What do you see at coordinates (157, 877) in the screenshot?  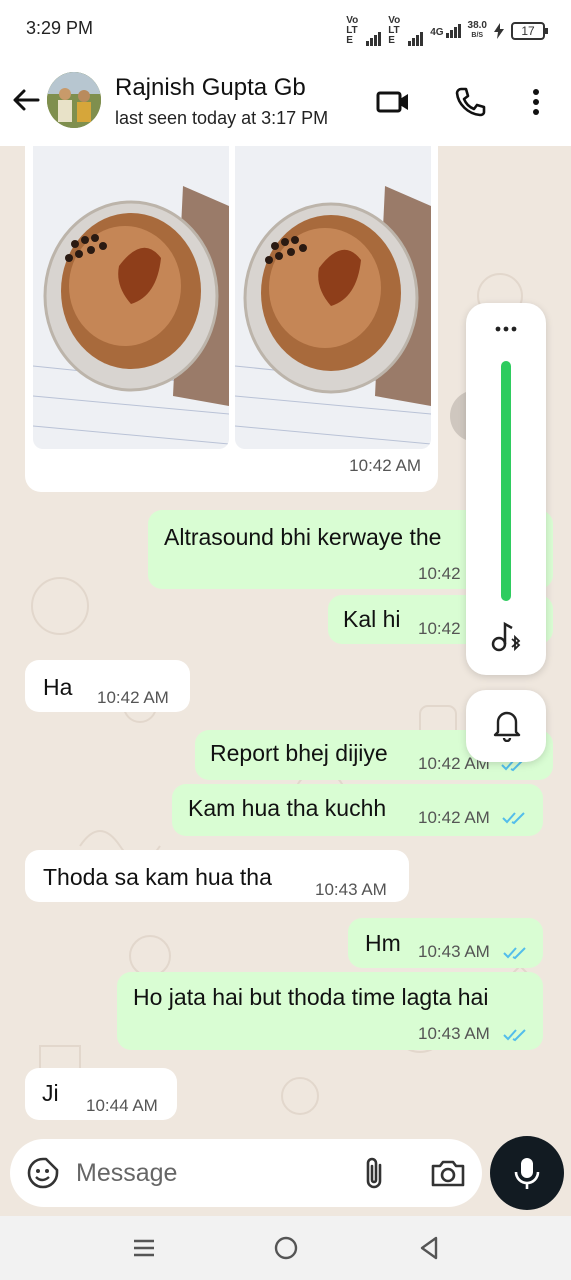 I see `message-text: Thoda sa kam hua tha` at bounding box center [157, 877].